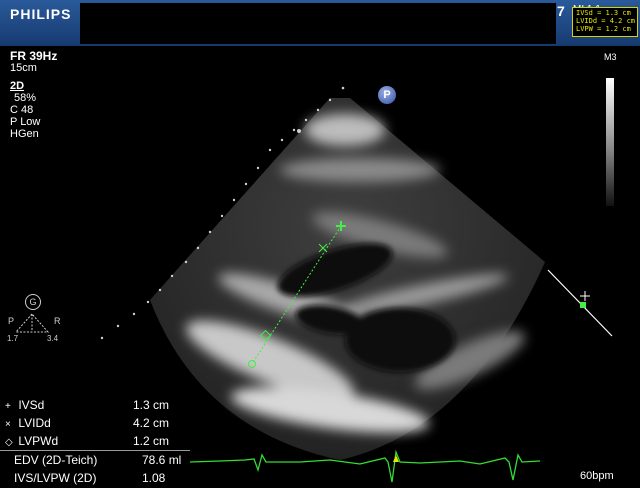 The width and height of the screenshot is (640, 488). I want to click on calculation-value: 78.6 ml, so click(162, 460).